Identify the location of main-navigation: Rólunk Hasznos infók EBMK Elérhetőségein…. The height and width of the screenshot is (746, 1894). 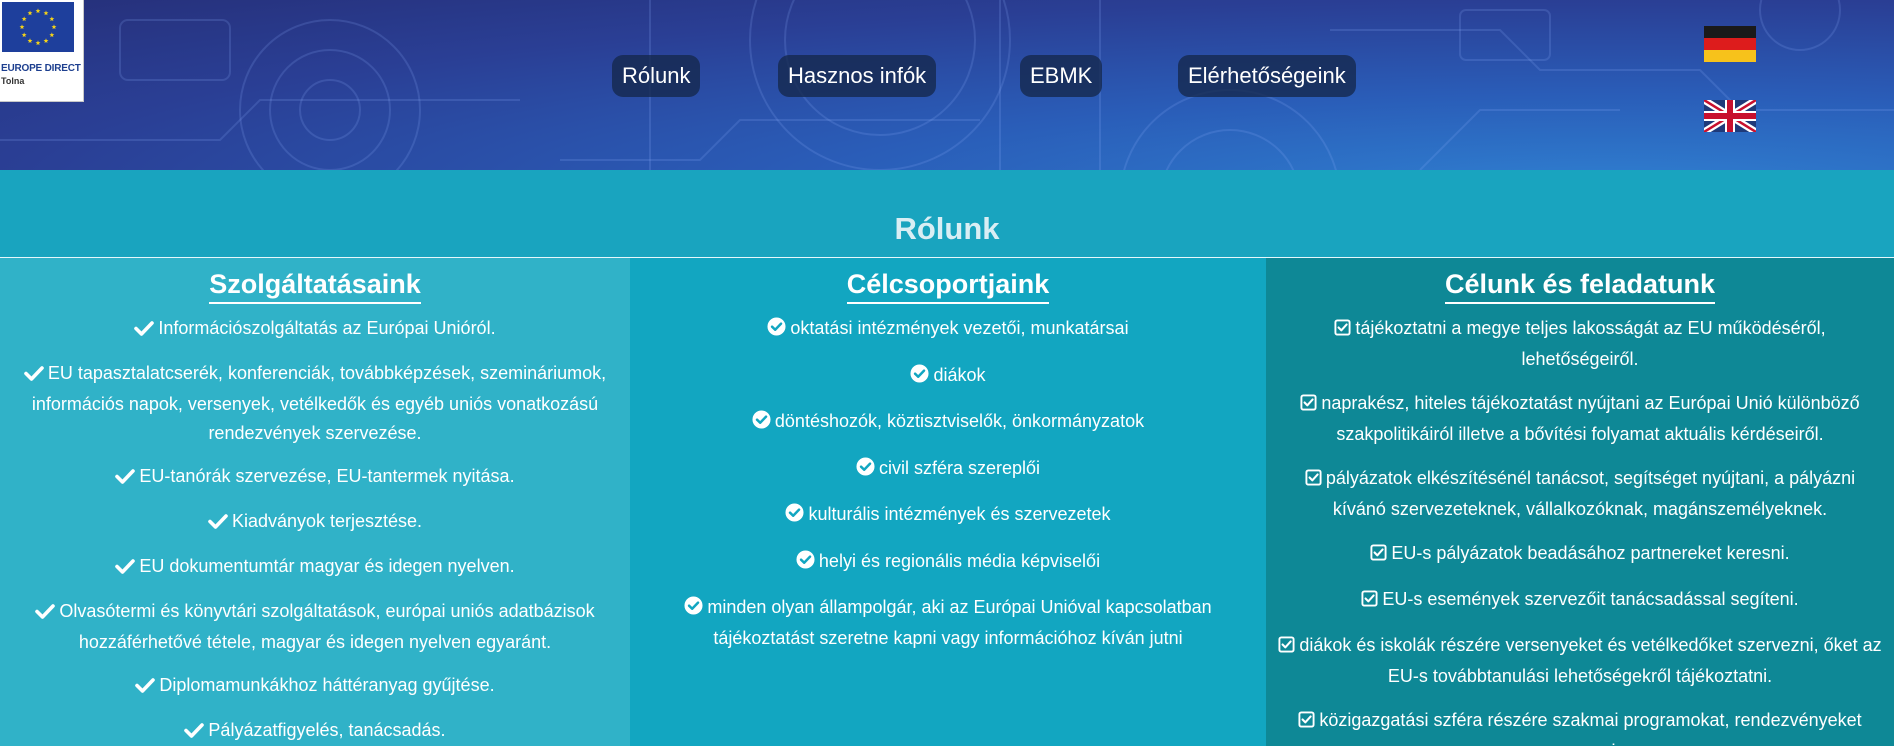
(947, 76).